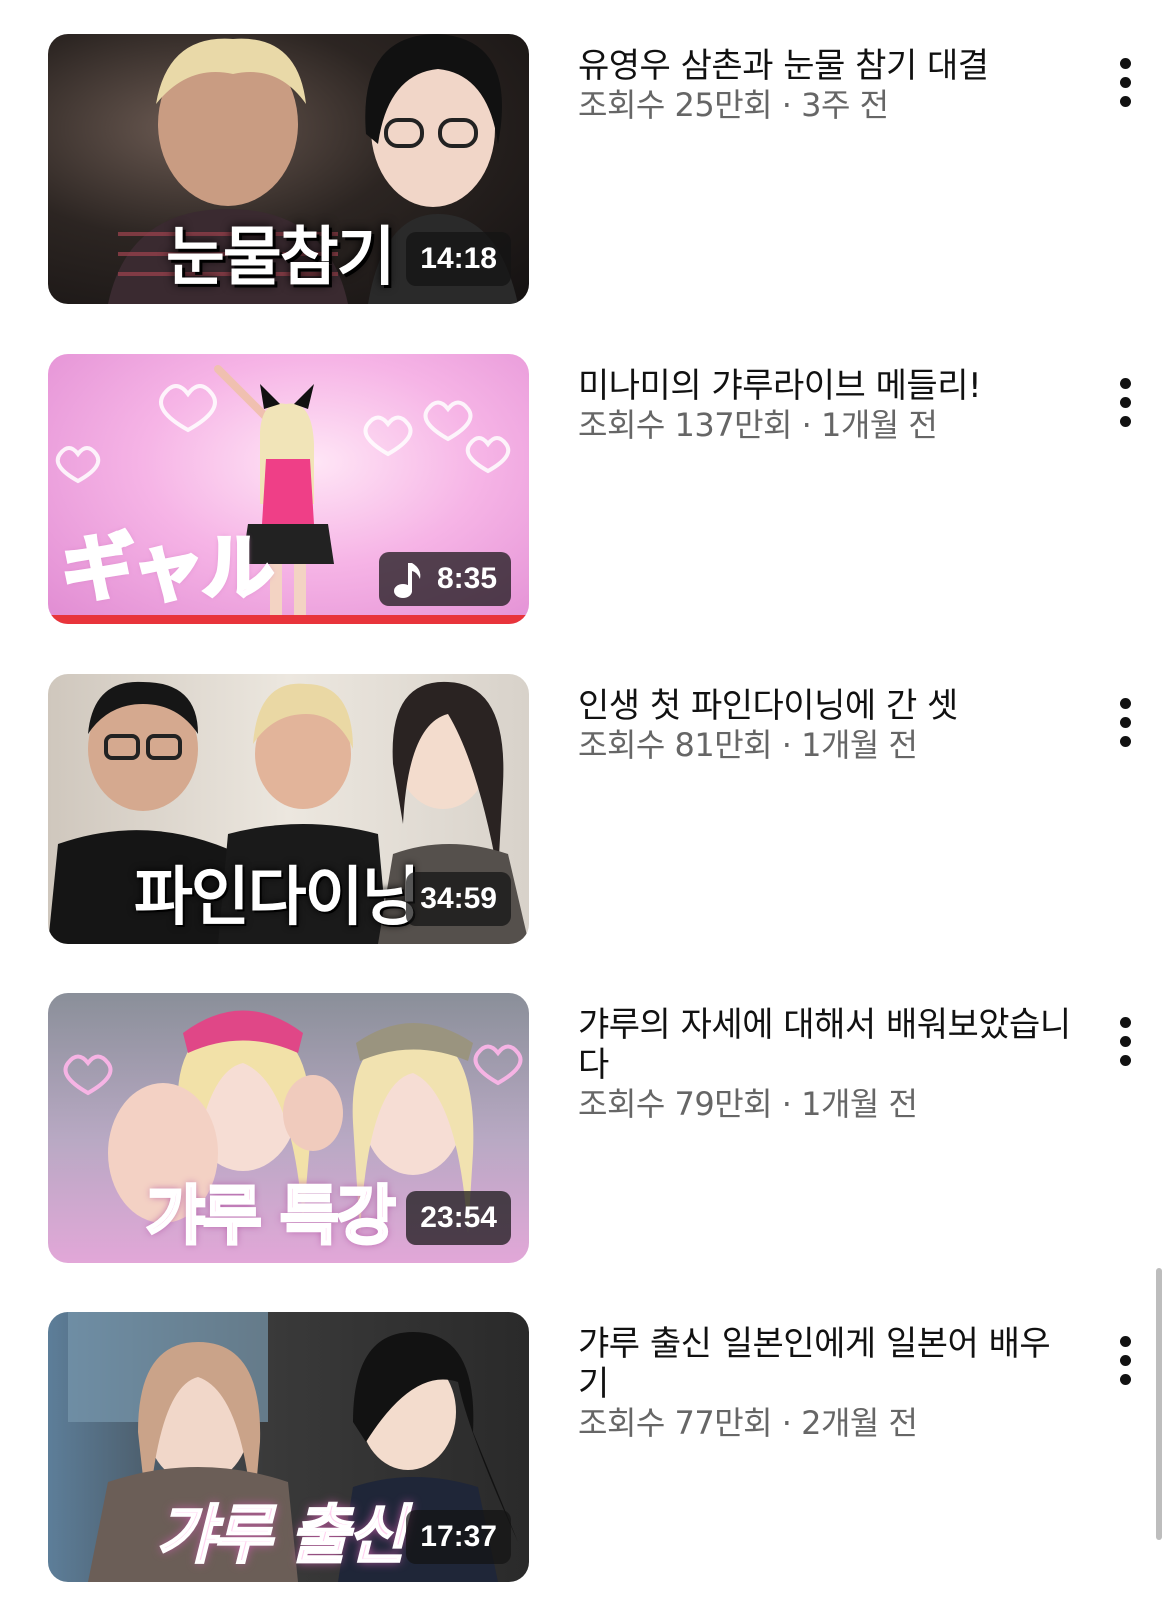 The width and height of the screenshot is (1170, 1605). I want to click on video-meta: 조회수 77만회 · 2개월 전, so click(748, 1423).